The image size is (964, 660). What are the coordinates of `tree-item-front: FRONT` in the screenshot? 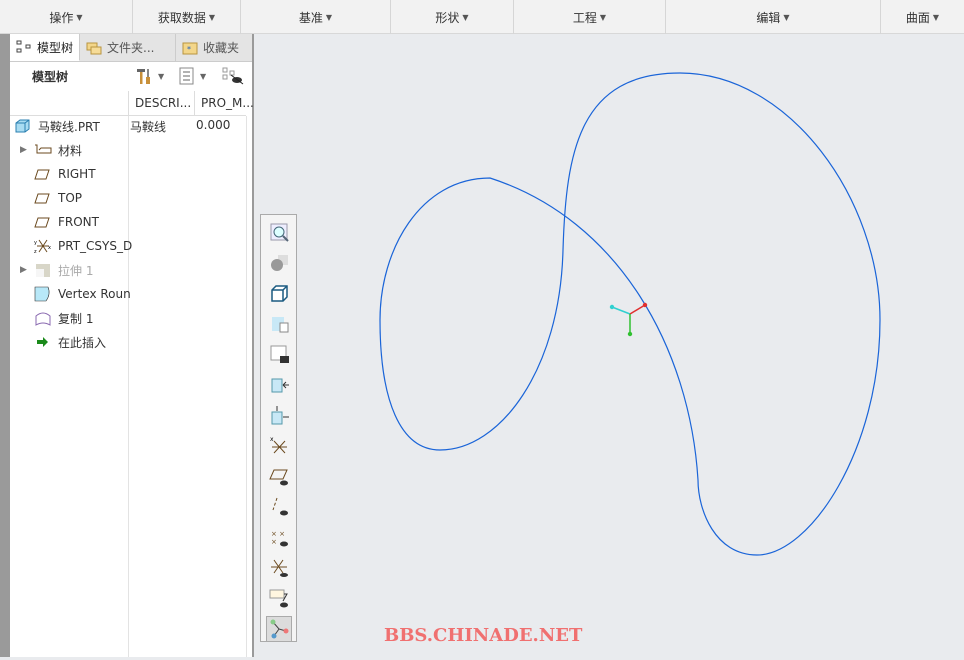 It's located at (93, 222).